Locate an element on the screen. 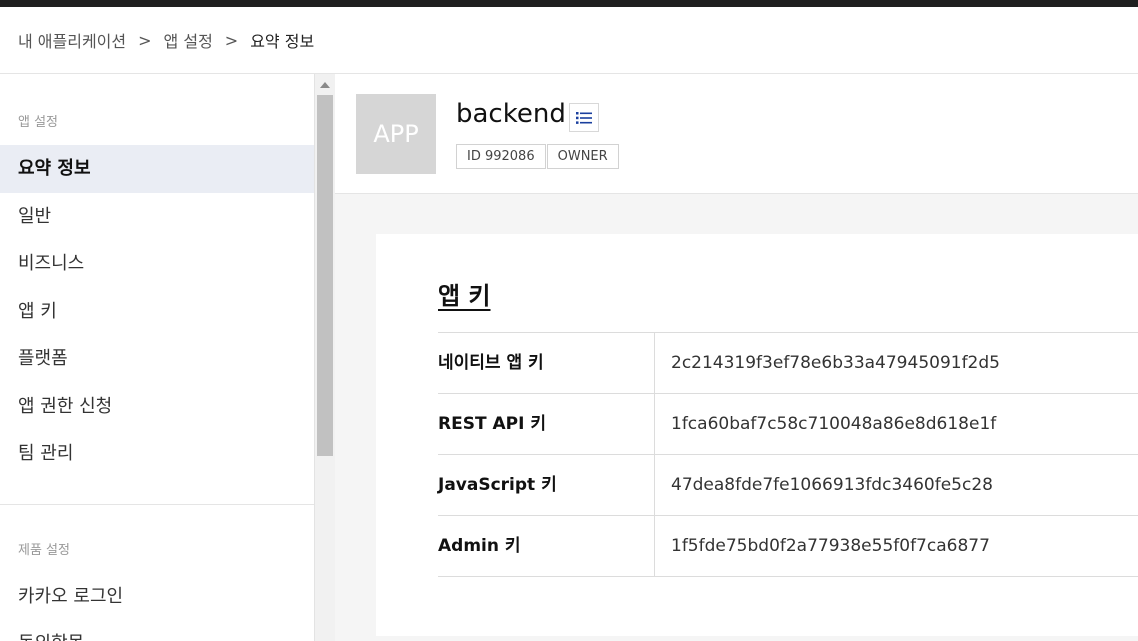  app-keys-title: 앱 키 is located at coordinates (464, 296).